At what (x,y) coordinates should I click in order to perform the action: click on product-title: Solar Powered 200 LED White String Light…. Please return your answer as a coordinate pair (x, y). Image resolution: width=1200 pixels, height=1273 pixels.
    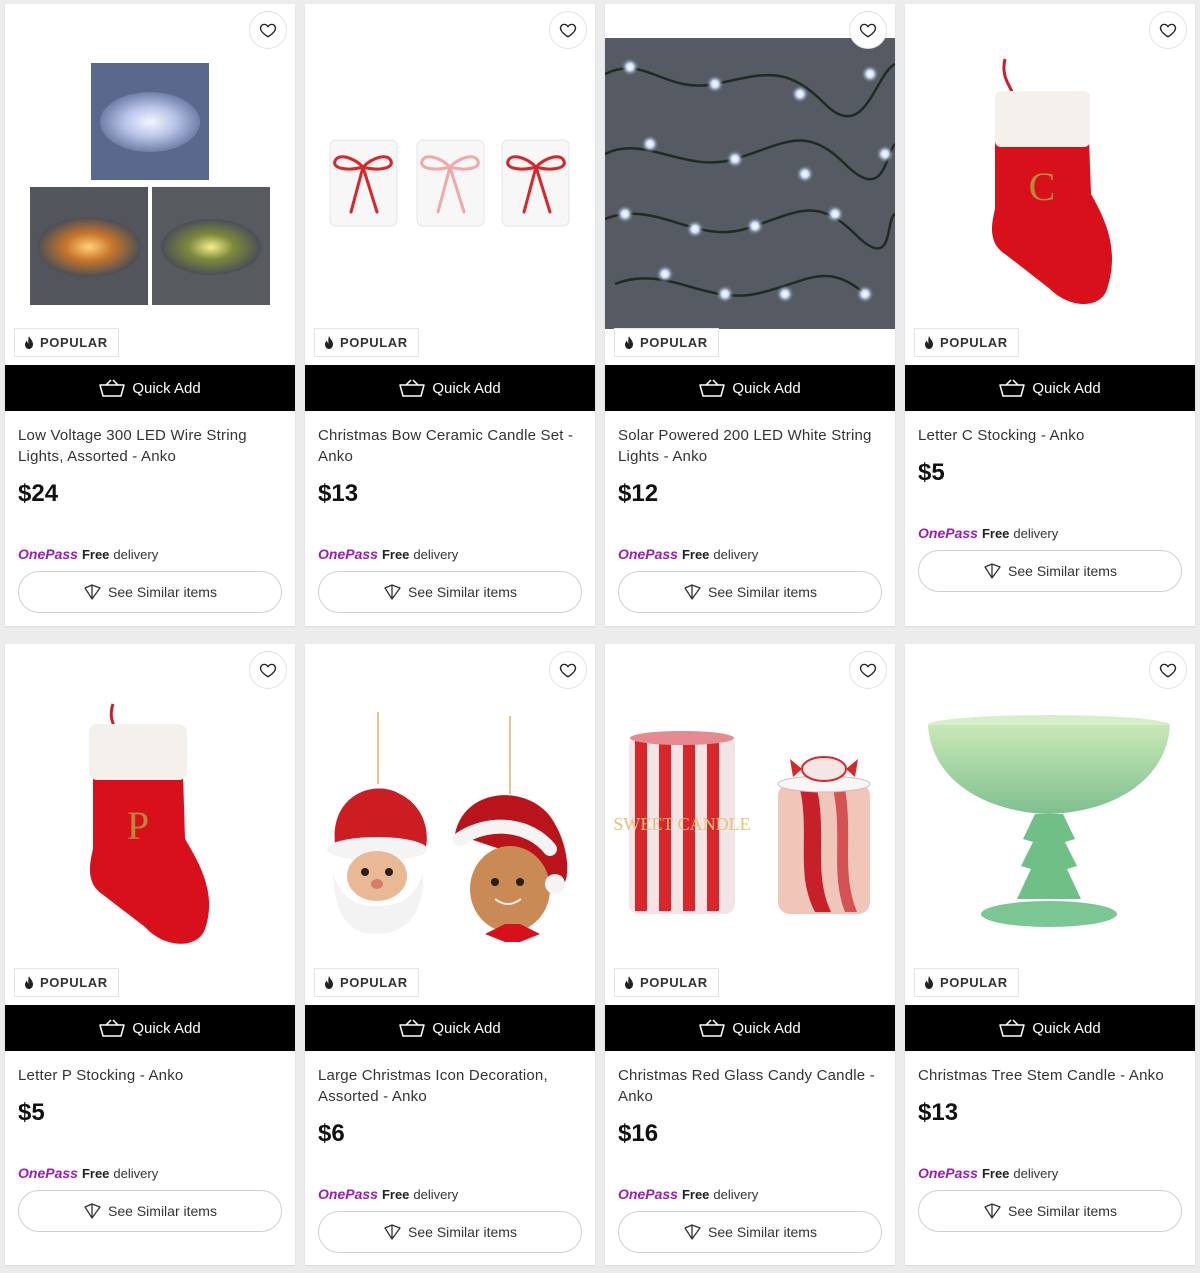
    Looking at the image, I should click on (751, 446).